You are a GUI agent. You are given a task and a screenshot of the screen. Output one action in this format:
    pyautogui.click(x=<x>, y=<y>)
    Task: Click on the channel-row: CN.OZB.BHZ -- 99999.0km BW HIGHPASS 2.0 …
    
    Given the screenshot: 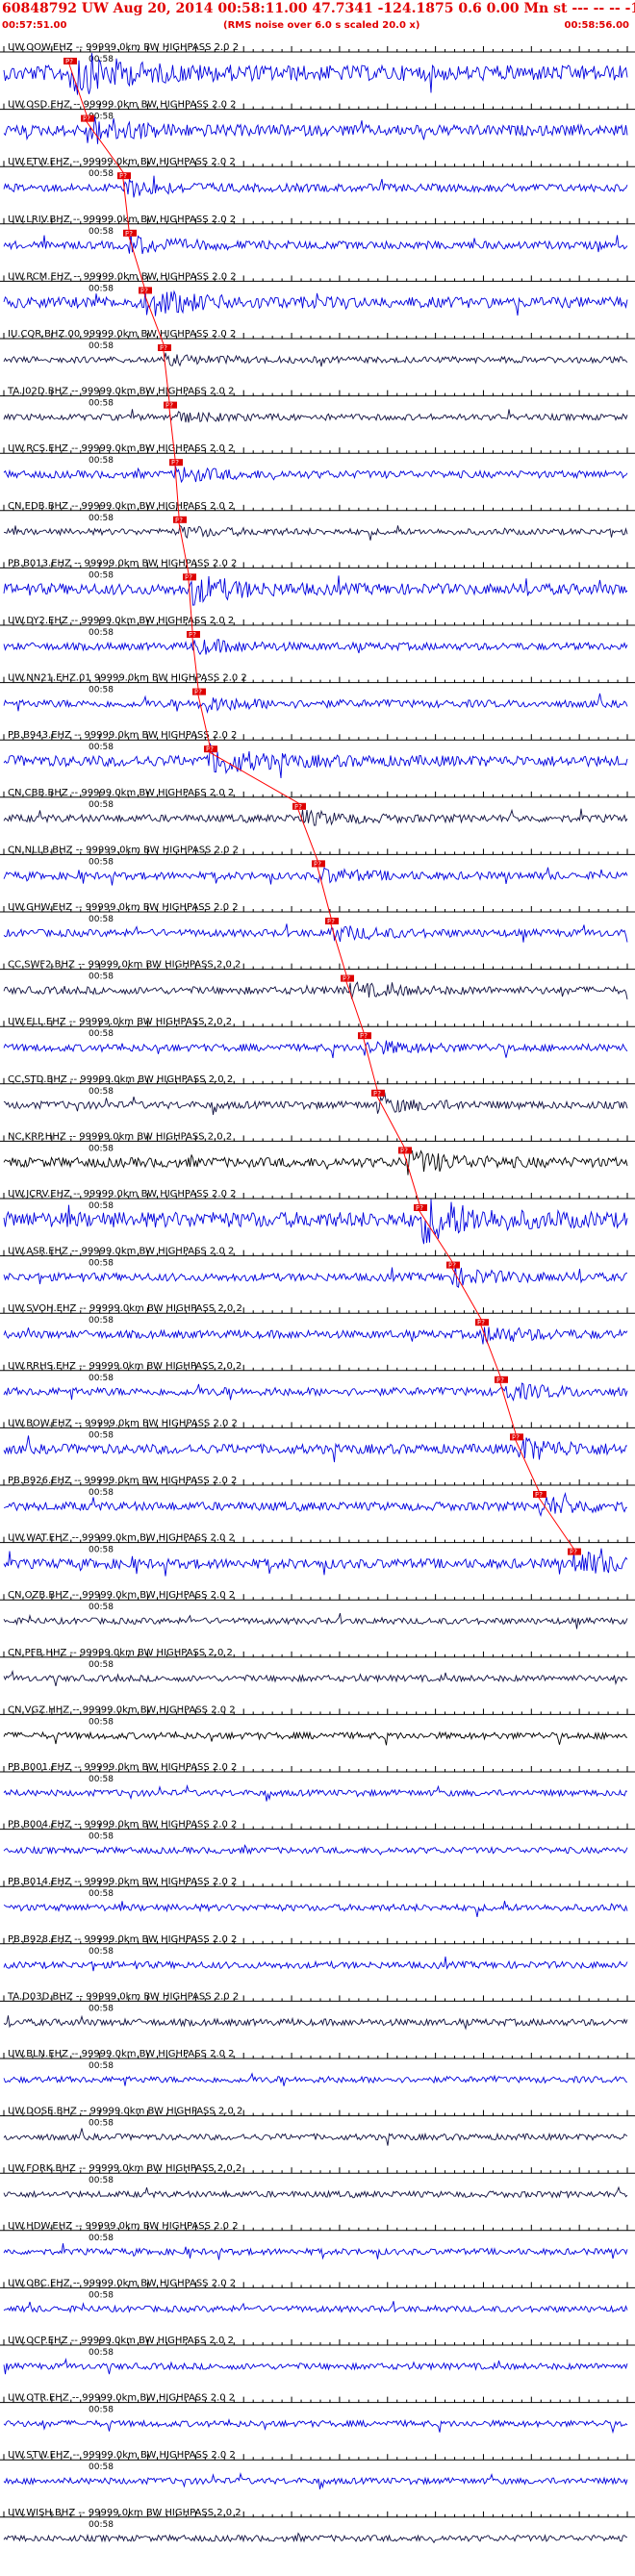 What is the action you would take?
    pyautogui.click(x=317, y=1609)
    